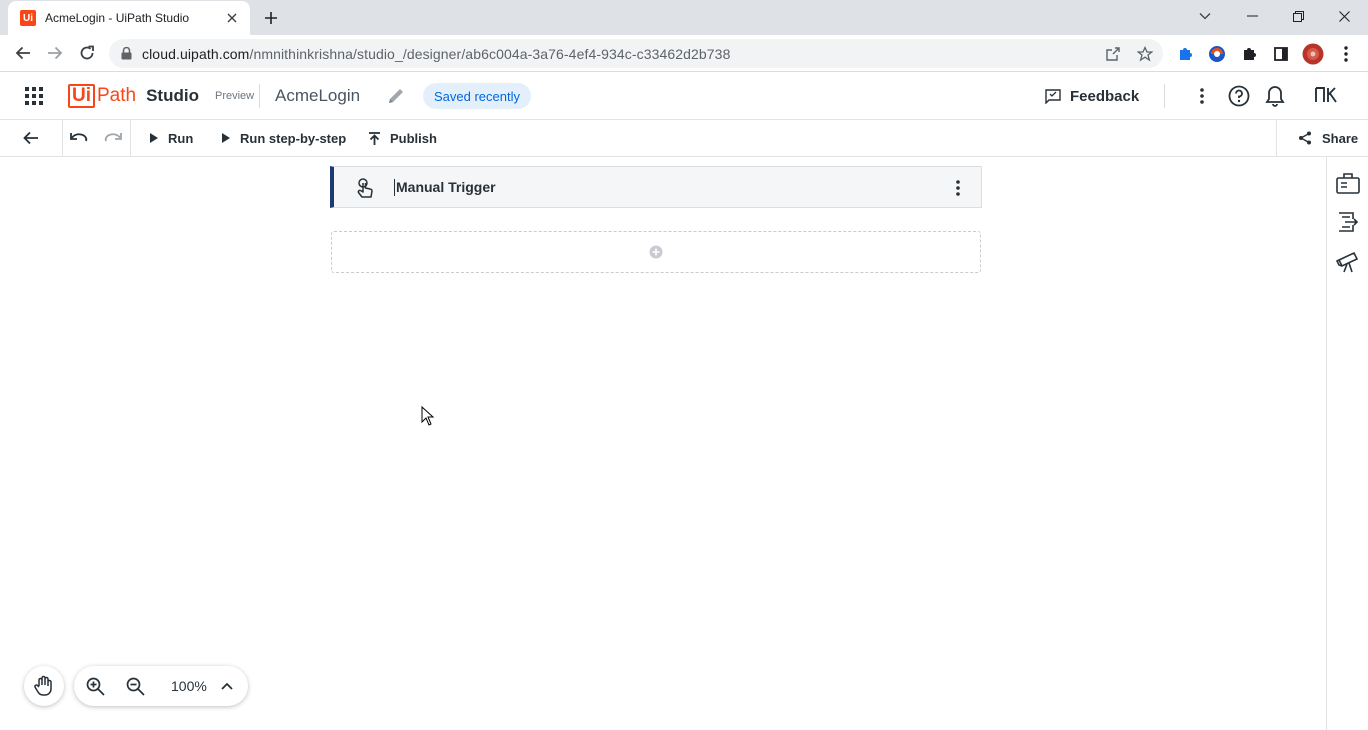  Describe the element at coordinates (1105, 96) in the screenshot. I see `feedback-label: Feedback` at that location.